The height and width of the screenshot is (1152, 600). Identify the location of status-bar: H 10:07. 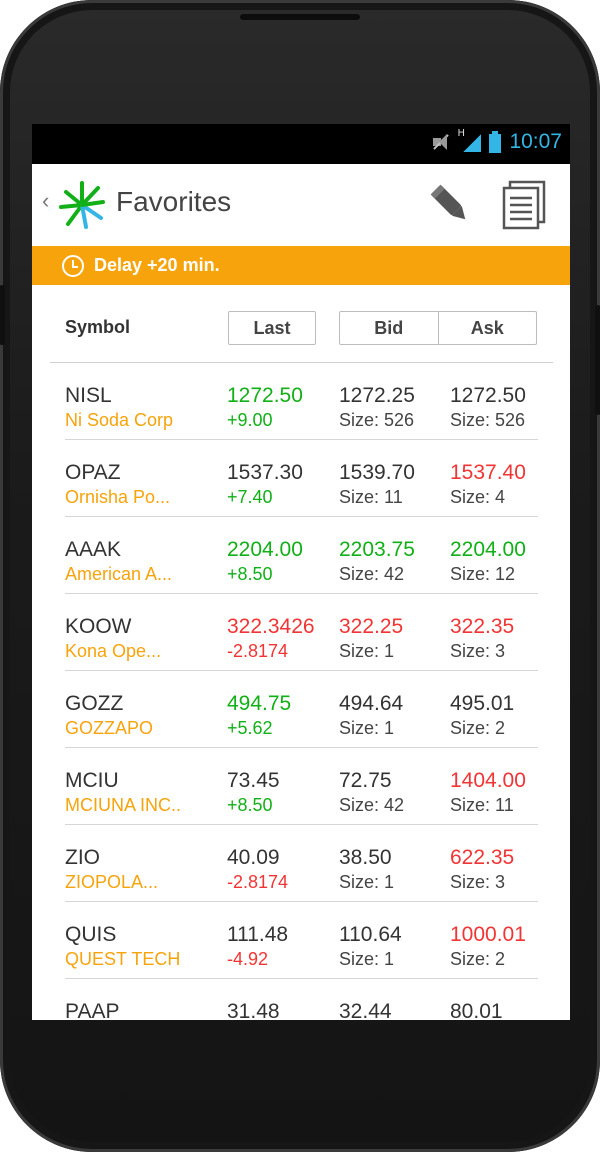
(301, 144).